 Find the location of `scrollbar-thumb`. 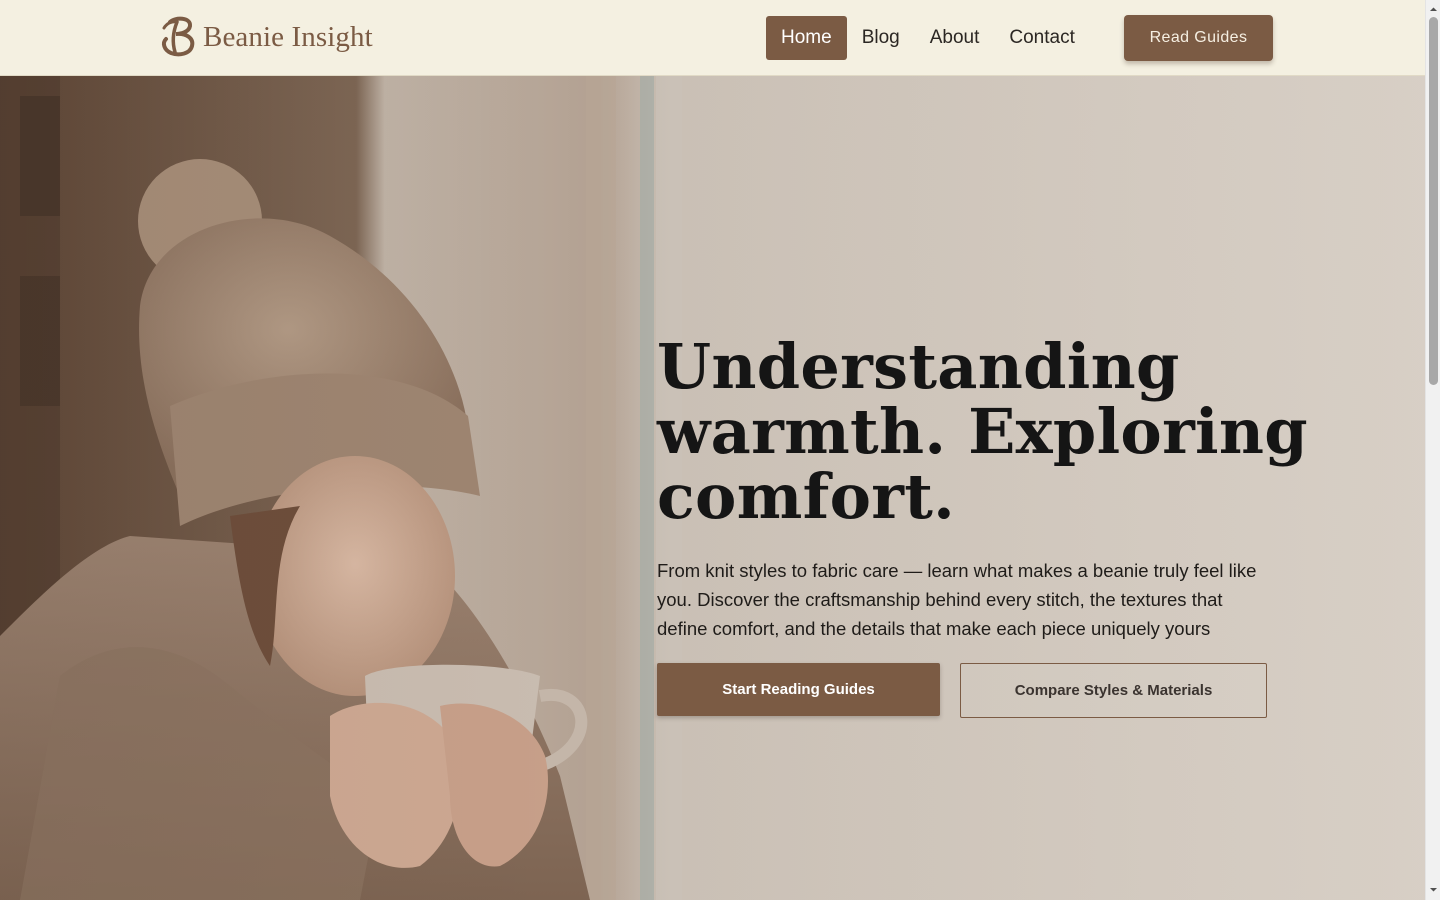

scrollbar-thumb is located at coordinates (1433, 201).